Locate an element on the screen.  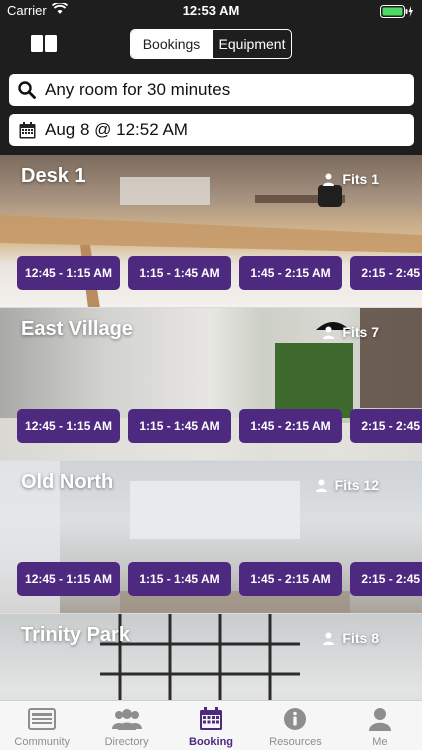
status-bar: Carrier 12:53 AM is located at coordinates (211, 11).